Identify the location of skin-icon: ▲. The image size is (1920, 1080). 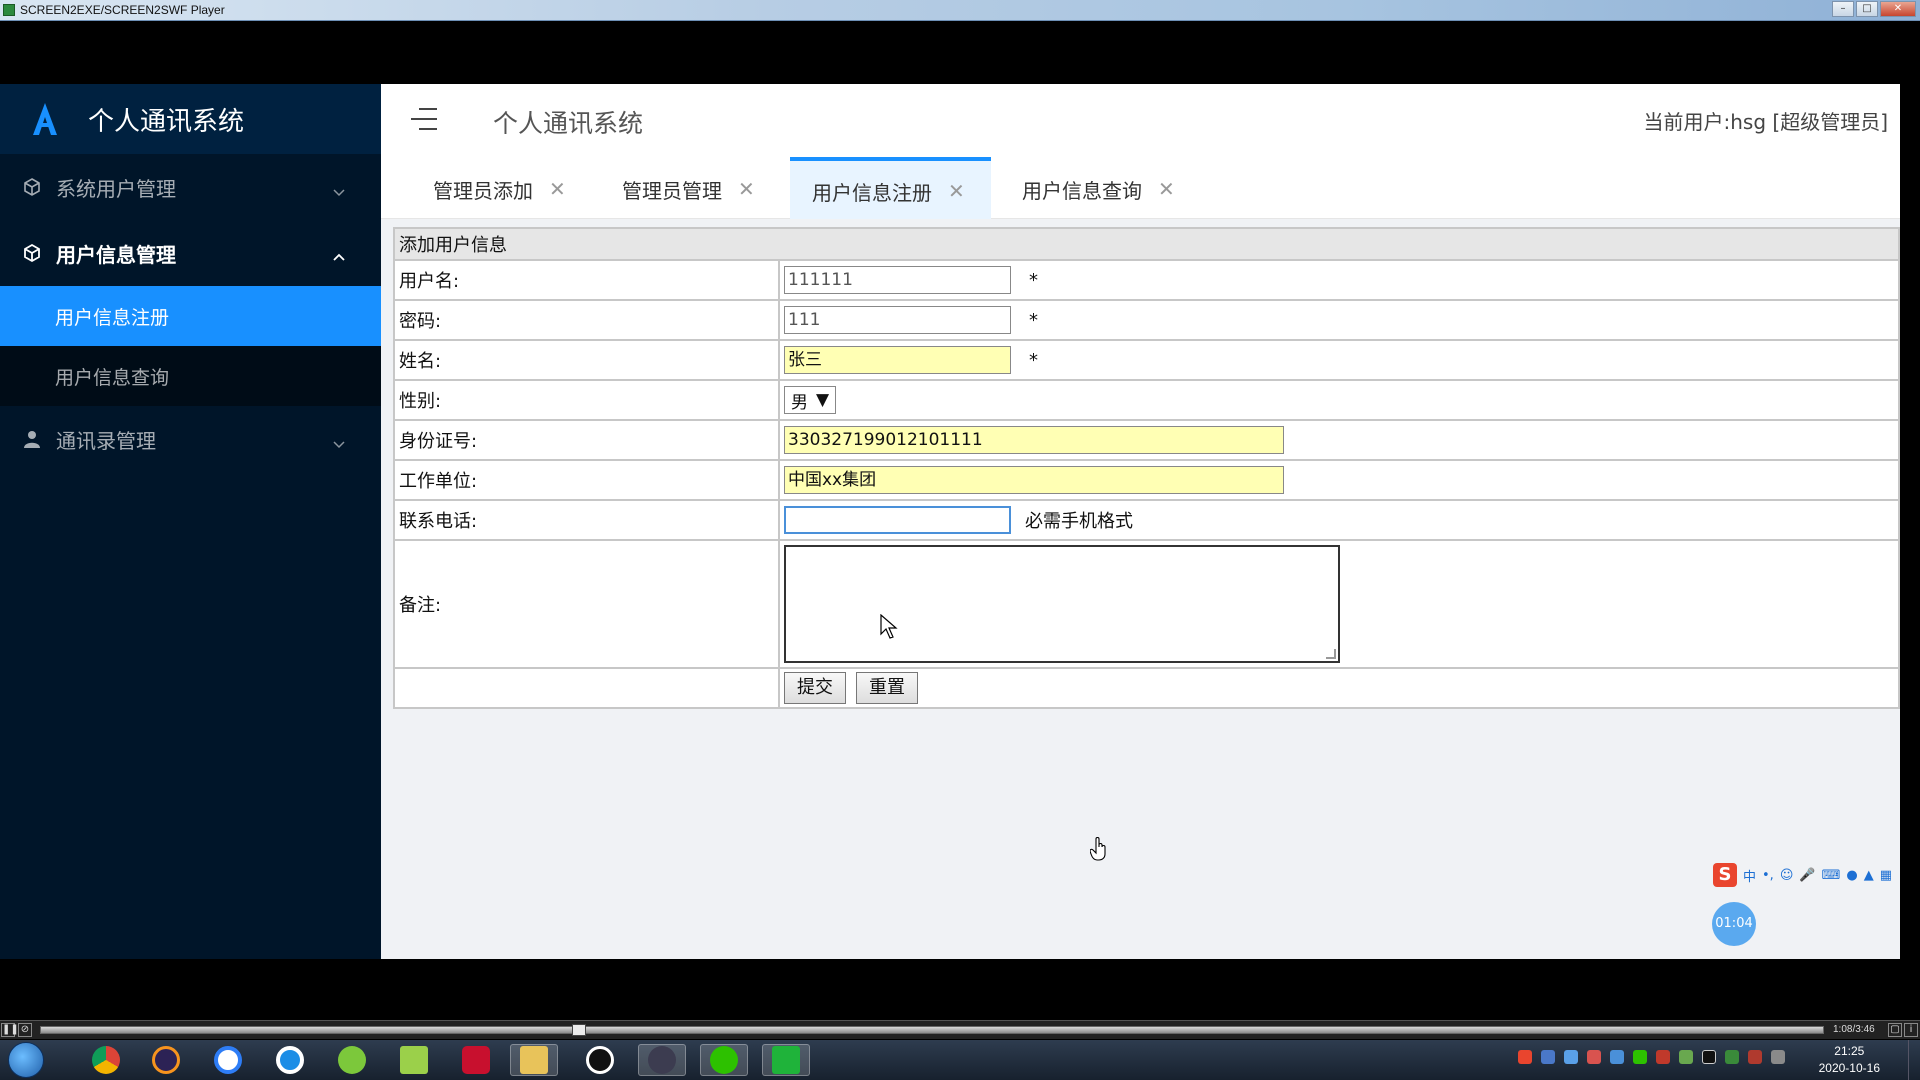
(1869, 875).